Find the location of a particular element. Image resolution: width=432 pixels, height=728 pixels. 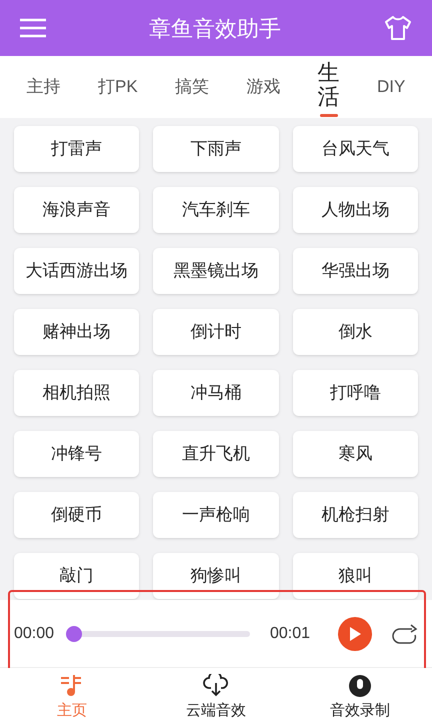

sound-button: 倒水 is located at coordinates (355, 332).